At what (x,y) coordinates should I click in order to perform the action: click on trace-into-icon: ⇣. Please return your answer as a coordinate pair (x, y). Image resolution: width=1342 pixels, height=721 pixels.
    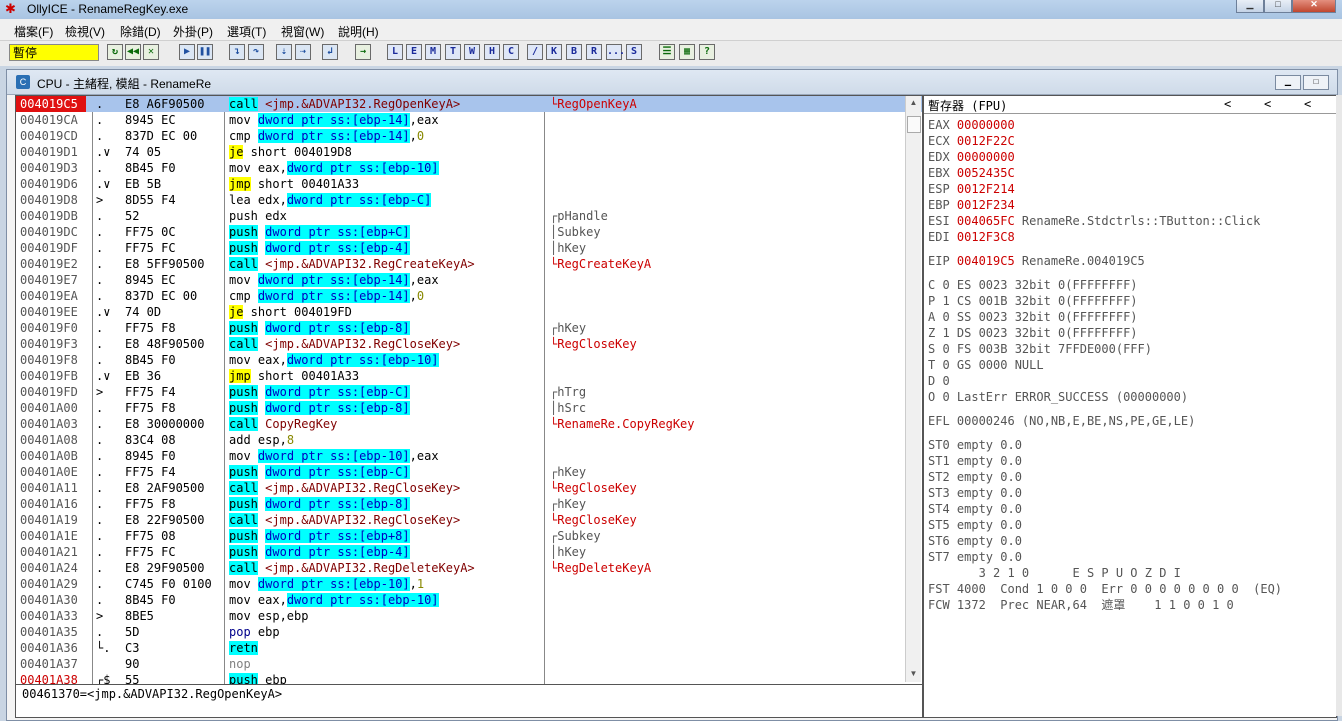
    Looking at the image, I should click on (284, 52).